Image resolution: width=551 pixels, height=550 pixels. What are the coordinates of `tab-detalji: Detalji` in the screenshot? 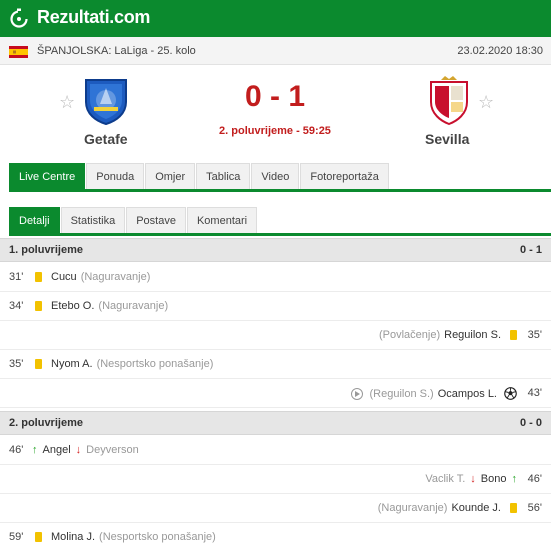 It's located at (34, 220).